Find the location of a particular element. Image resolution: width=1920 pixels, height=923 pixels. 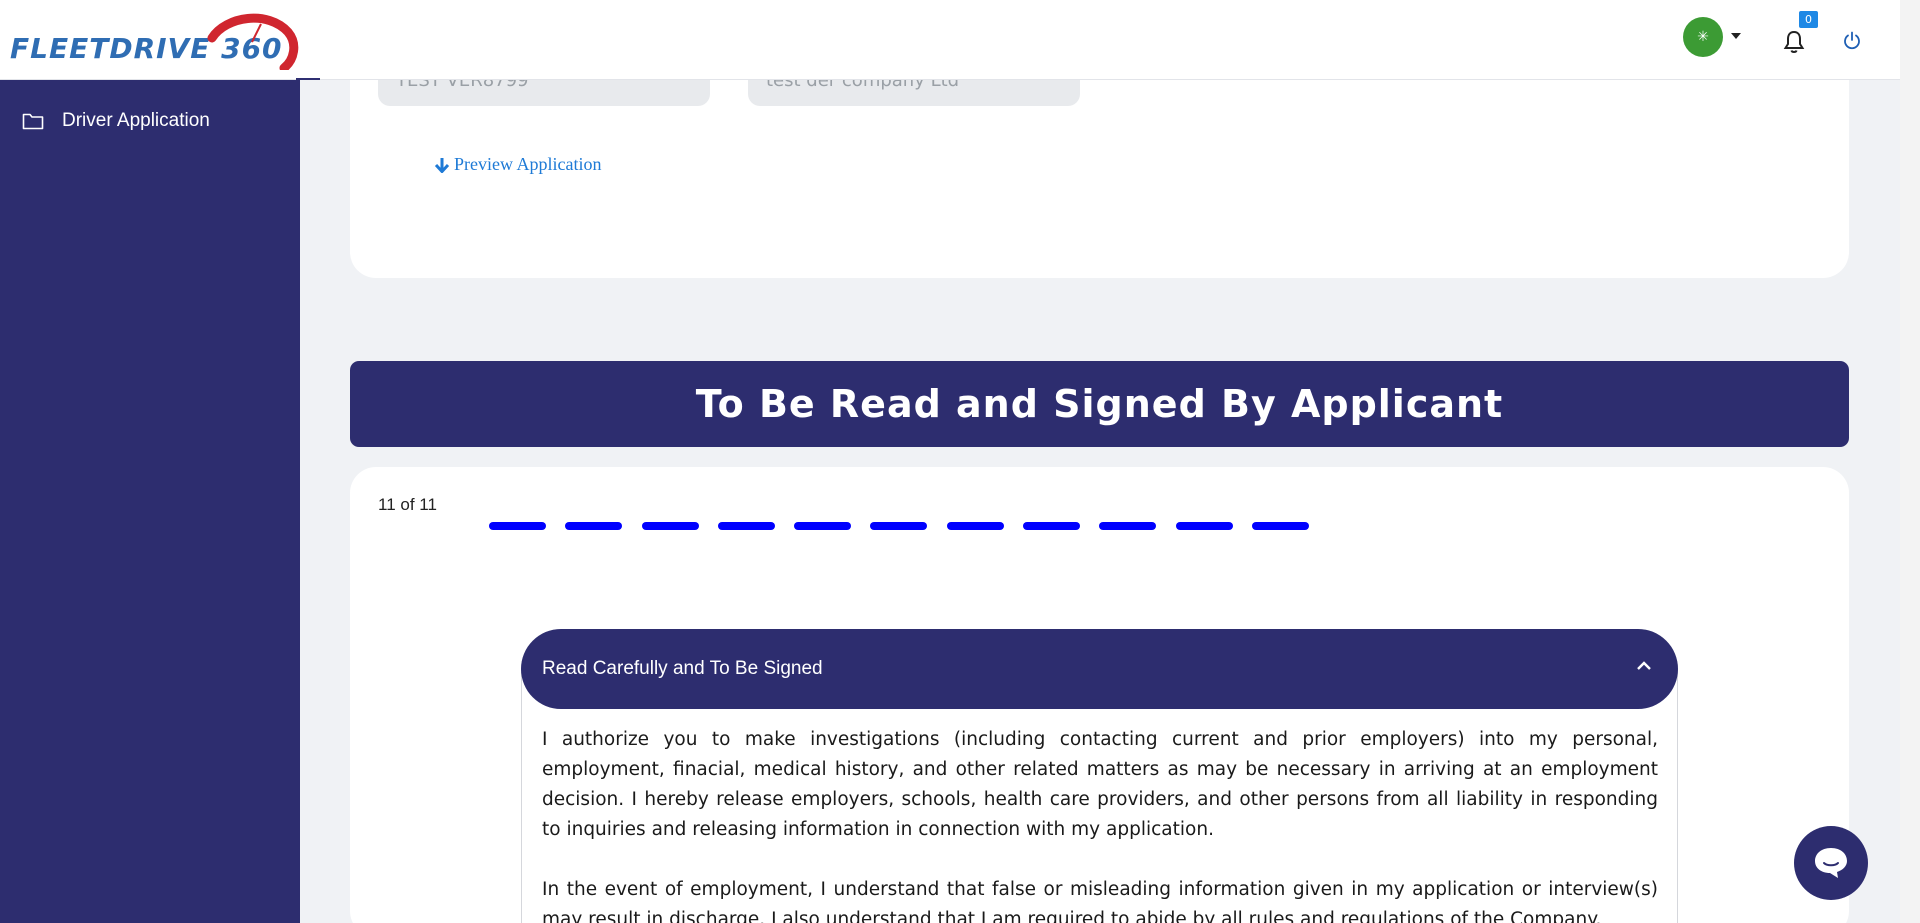

section-banner: To Be Read and Signed By Applicant is located at coordinates (1099, 404).